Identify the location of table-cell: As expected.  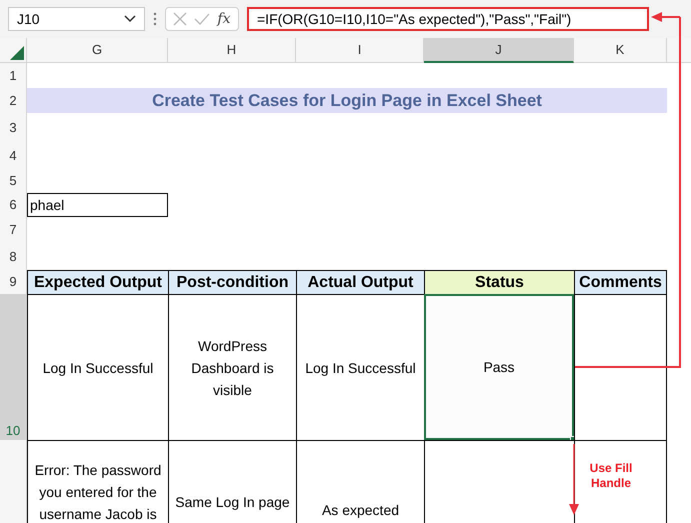
(360, 481).